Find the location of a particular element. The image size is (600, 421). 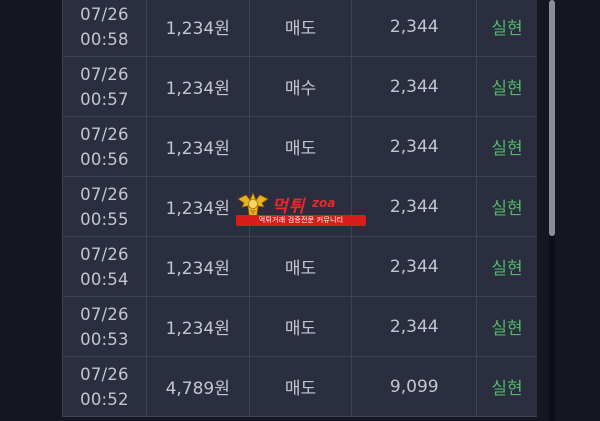

watermark-logo: 먹튀 zoa 먹튀거래 검증전문 커뮤니티 is located at coordinates (301, 209).